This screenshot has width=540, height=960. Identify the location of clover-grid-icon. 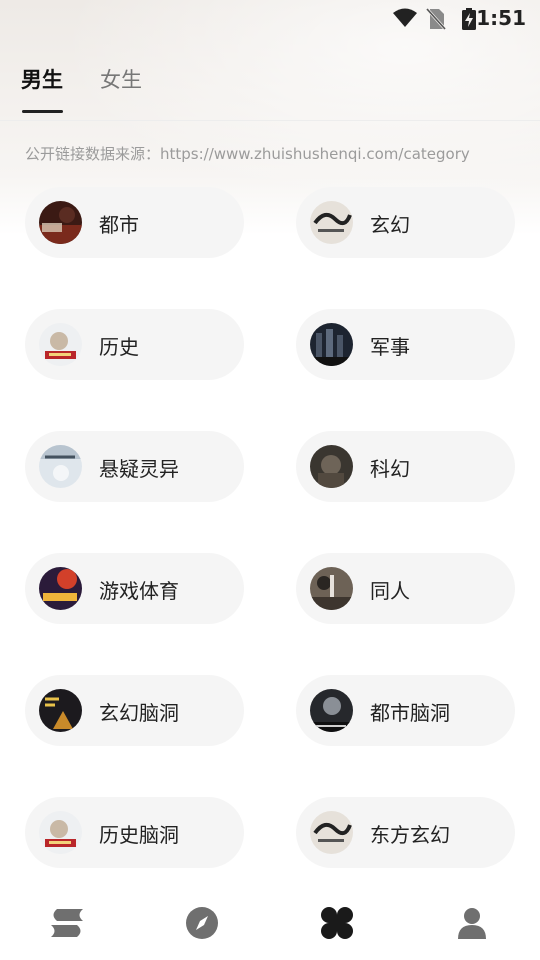
(337, 923).